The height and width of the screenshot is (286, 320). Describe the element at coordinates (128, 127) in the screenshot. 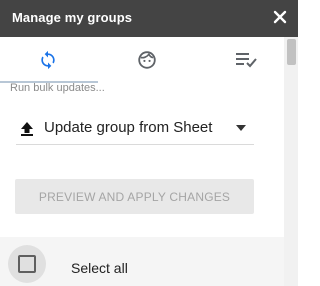

I see `bulk-action-selected: Update group from Sheet` at that location.